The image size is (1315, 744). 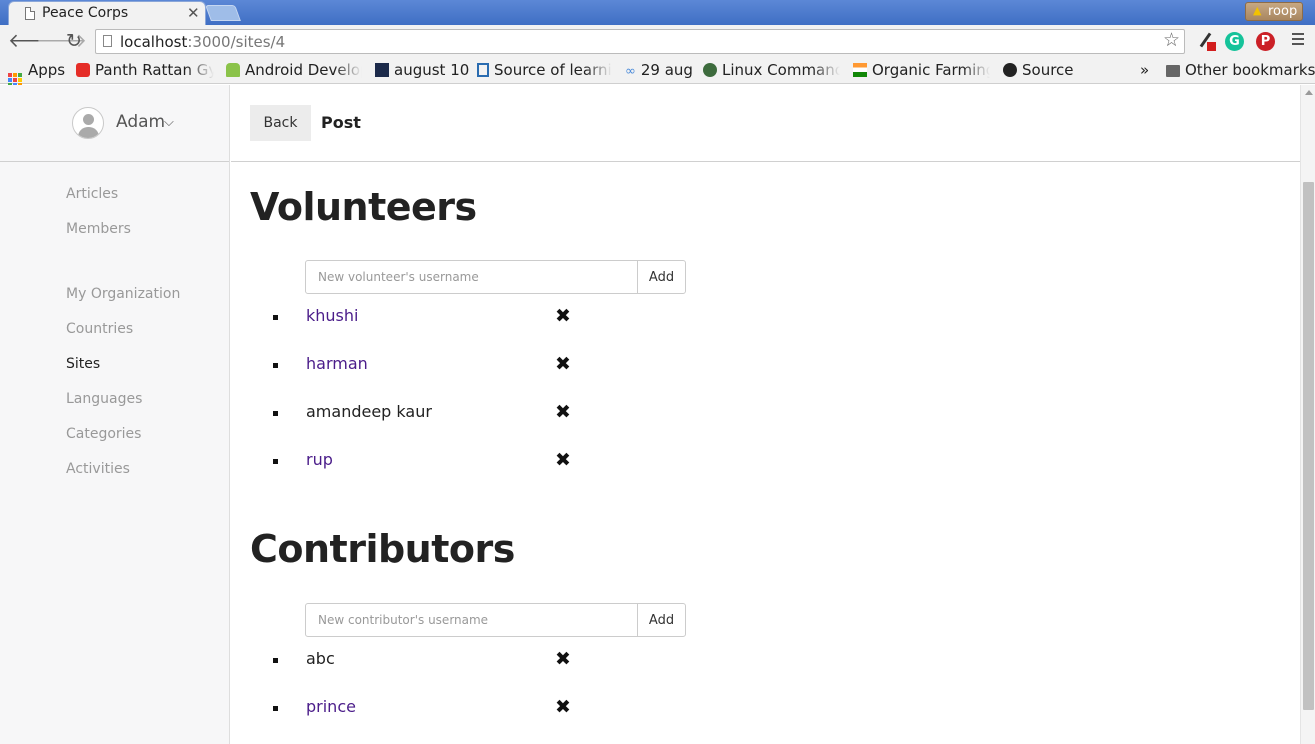 What do you see at coordinates (88, 123) in the screenshot?
I see `avatar` at bounding box center [88, 123].